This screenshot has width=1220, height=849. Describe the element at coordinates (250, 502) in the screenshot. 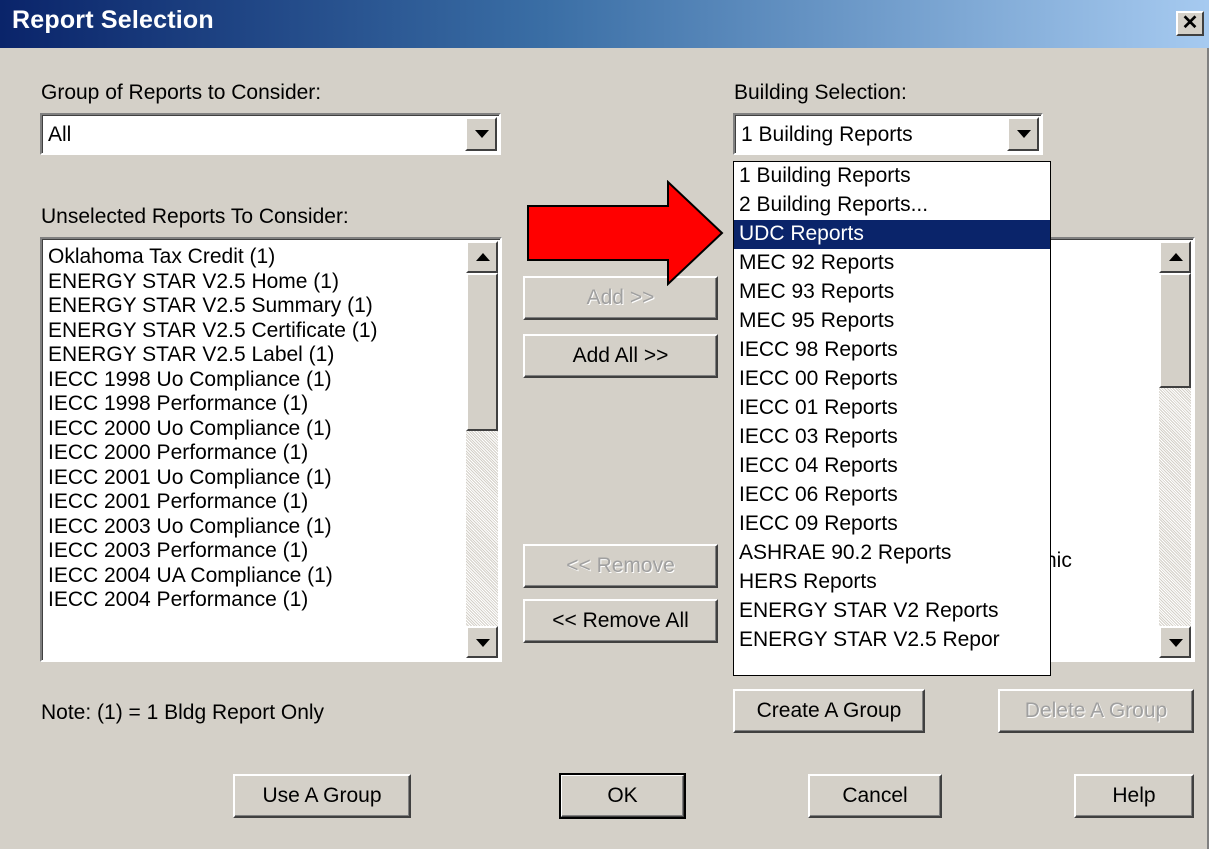

I see `list-item: IECC 2001 Performance (1)` at that location.